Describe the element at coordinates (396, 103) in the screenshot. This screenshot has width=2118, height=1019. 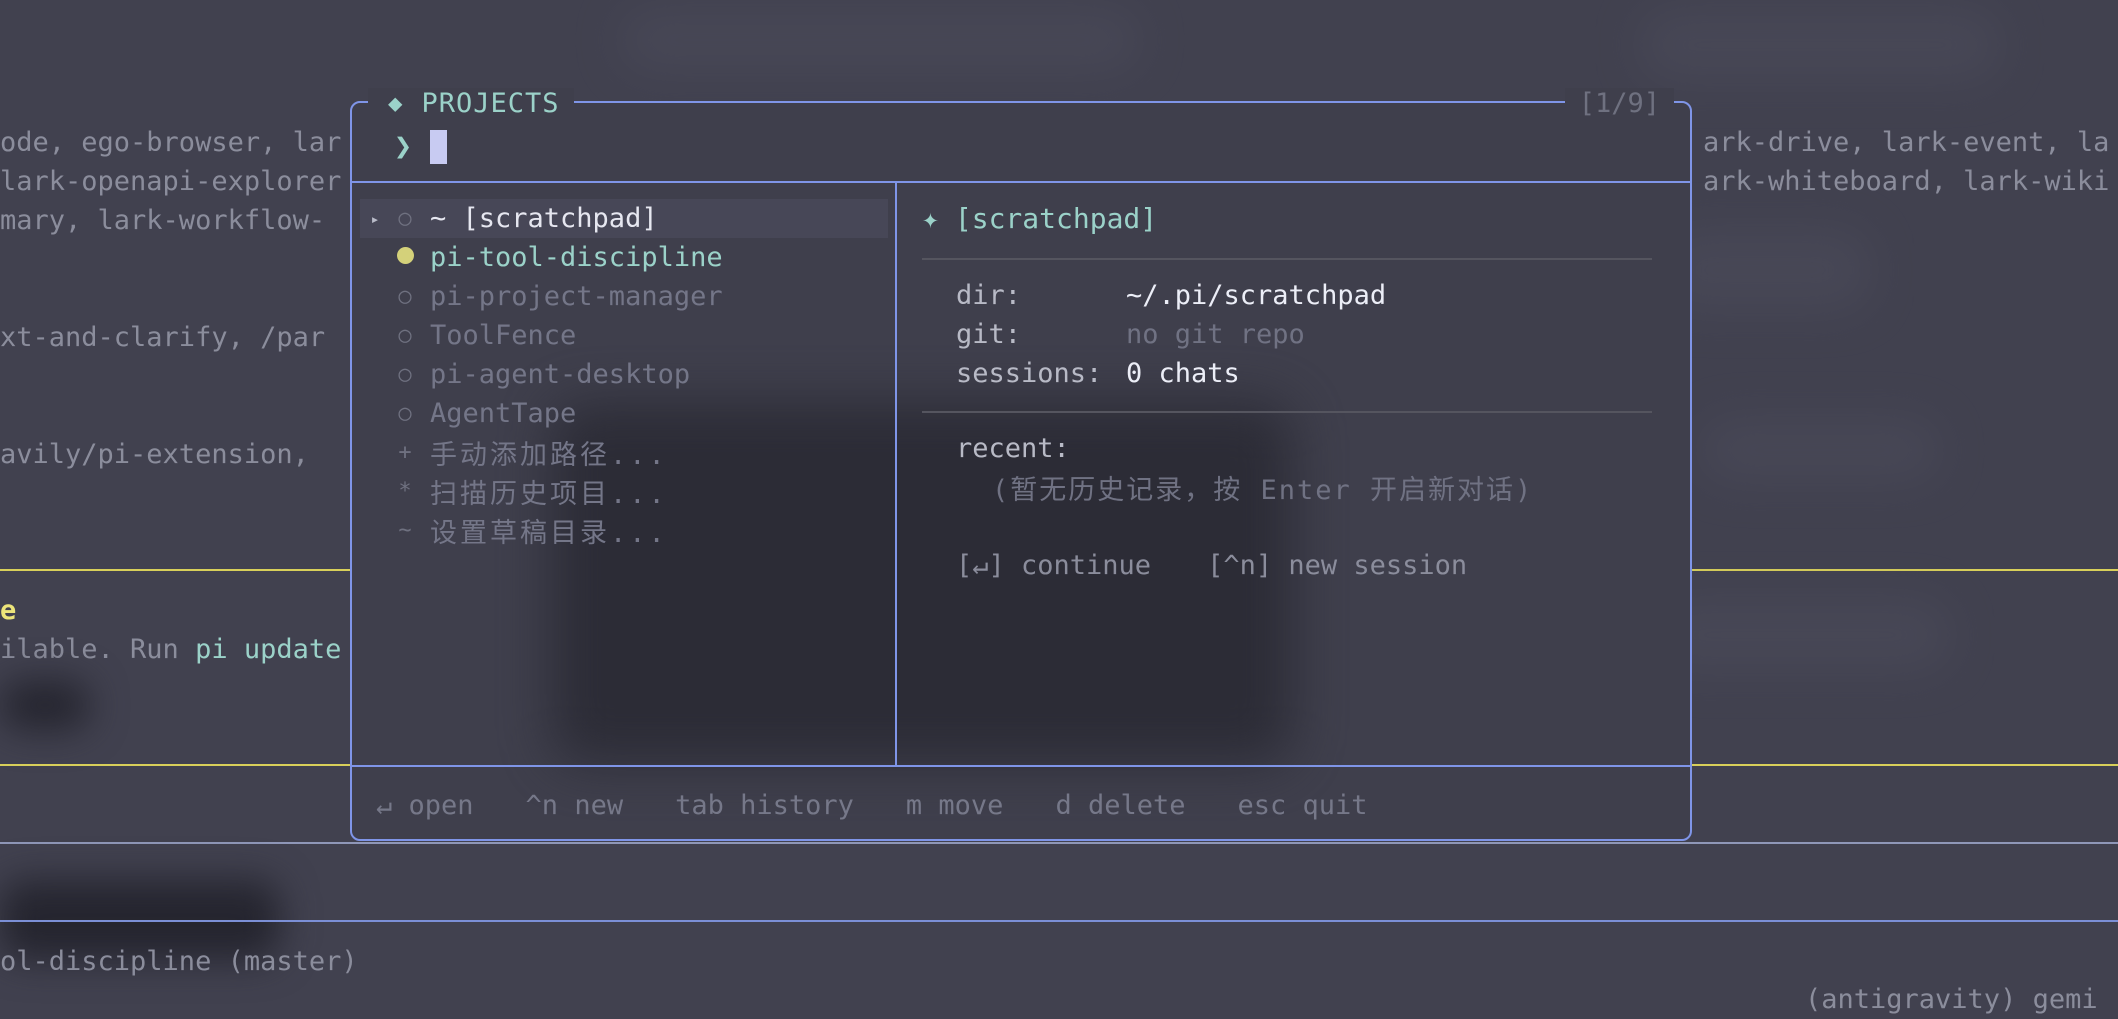
I see `diamond-icon: ◆` at that location.